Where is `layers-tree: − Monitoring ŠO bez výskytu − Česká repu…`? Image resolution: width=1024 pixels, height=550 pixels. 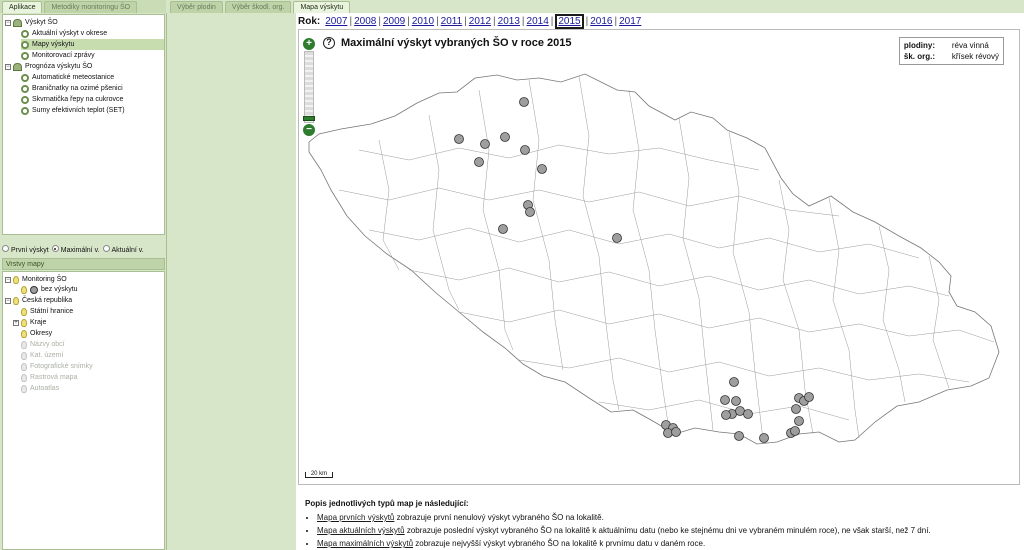 layers-tree: − Monitoring ŠO bez výskytu − Česká repu… is located at coordinates (83, 410).